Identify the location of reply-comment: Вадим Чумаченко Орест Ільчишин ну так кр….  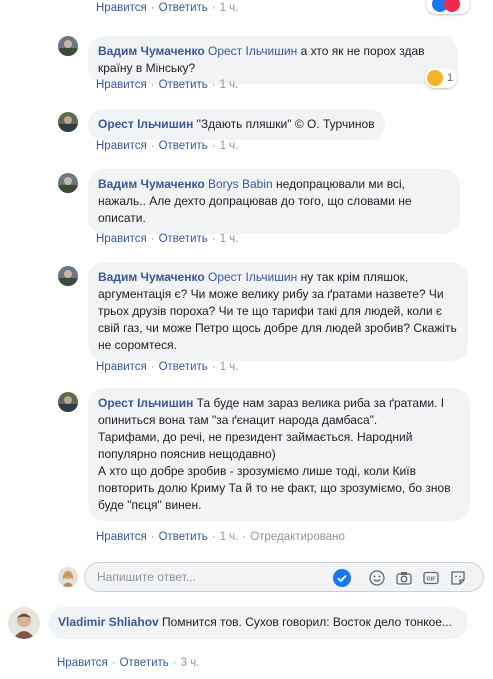
(263, 311).